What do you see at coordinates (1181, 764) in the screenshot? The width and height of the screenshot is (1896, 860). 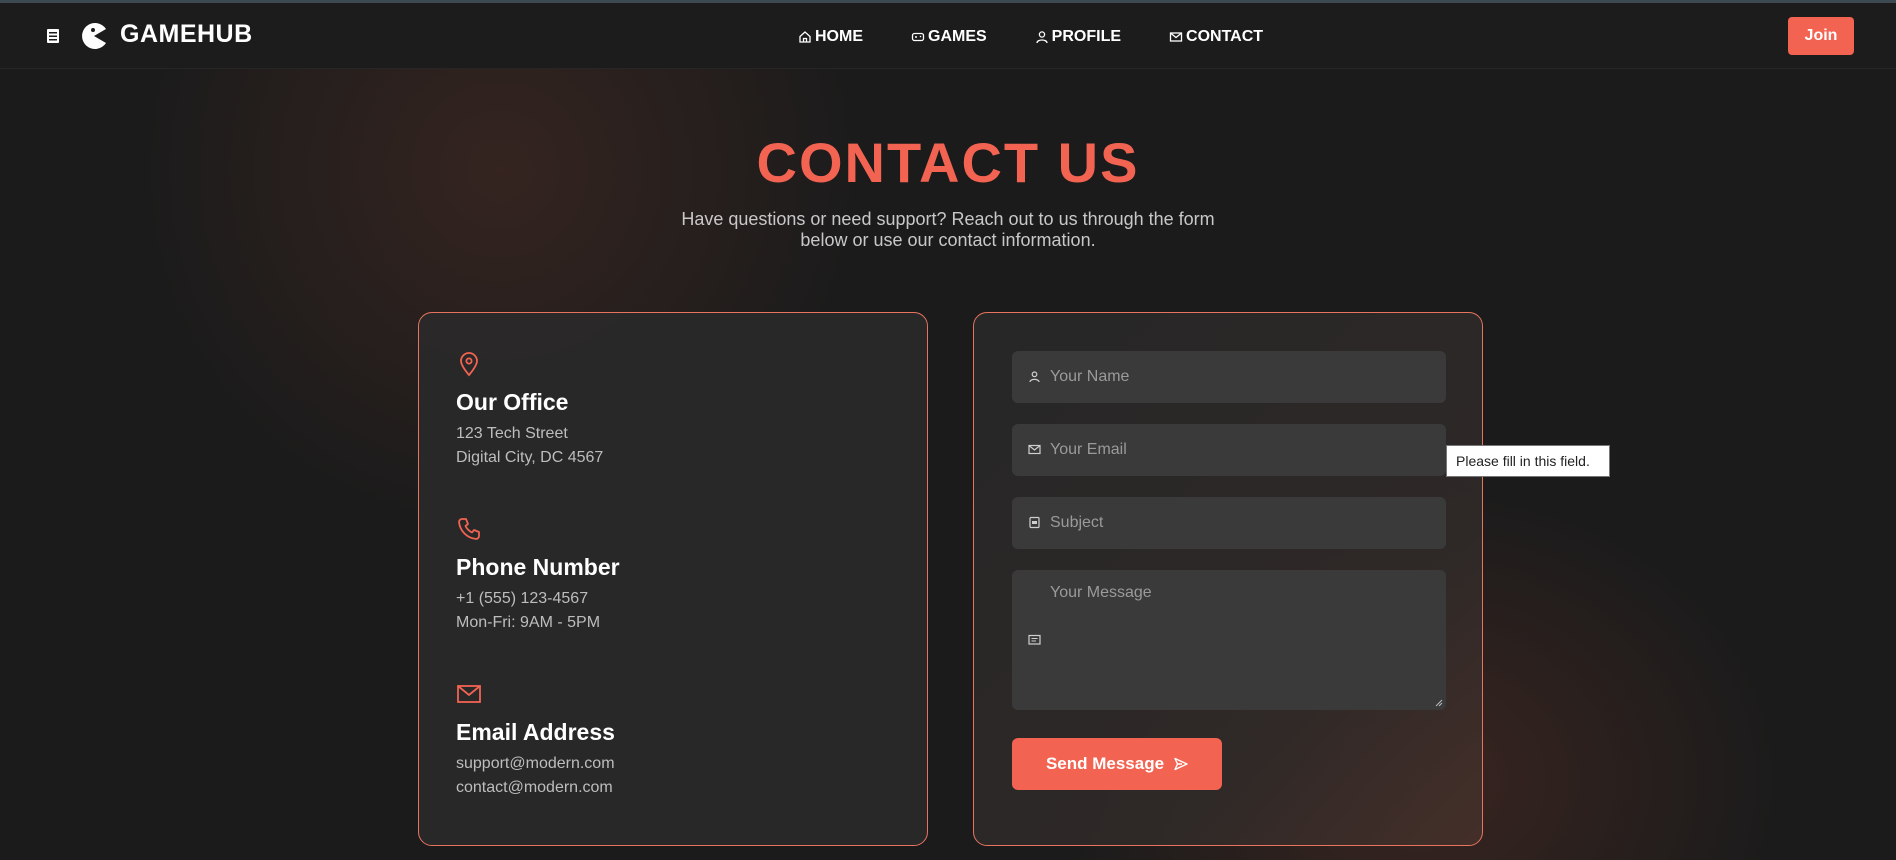 I see `send-icon` at bounding box center [1181, 764].